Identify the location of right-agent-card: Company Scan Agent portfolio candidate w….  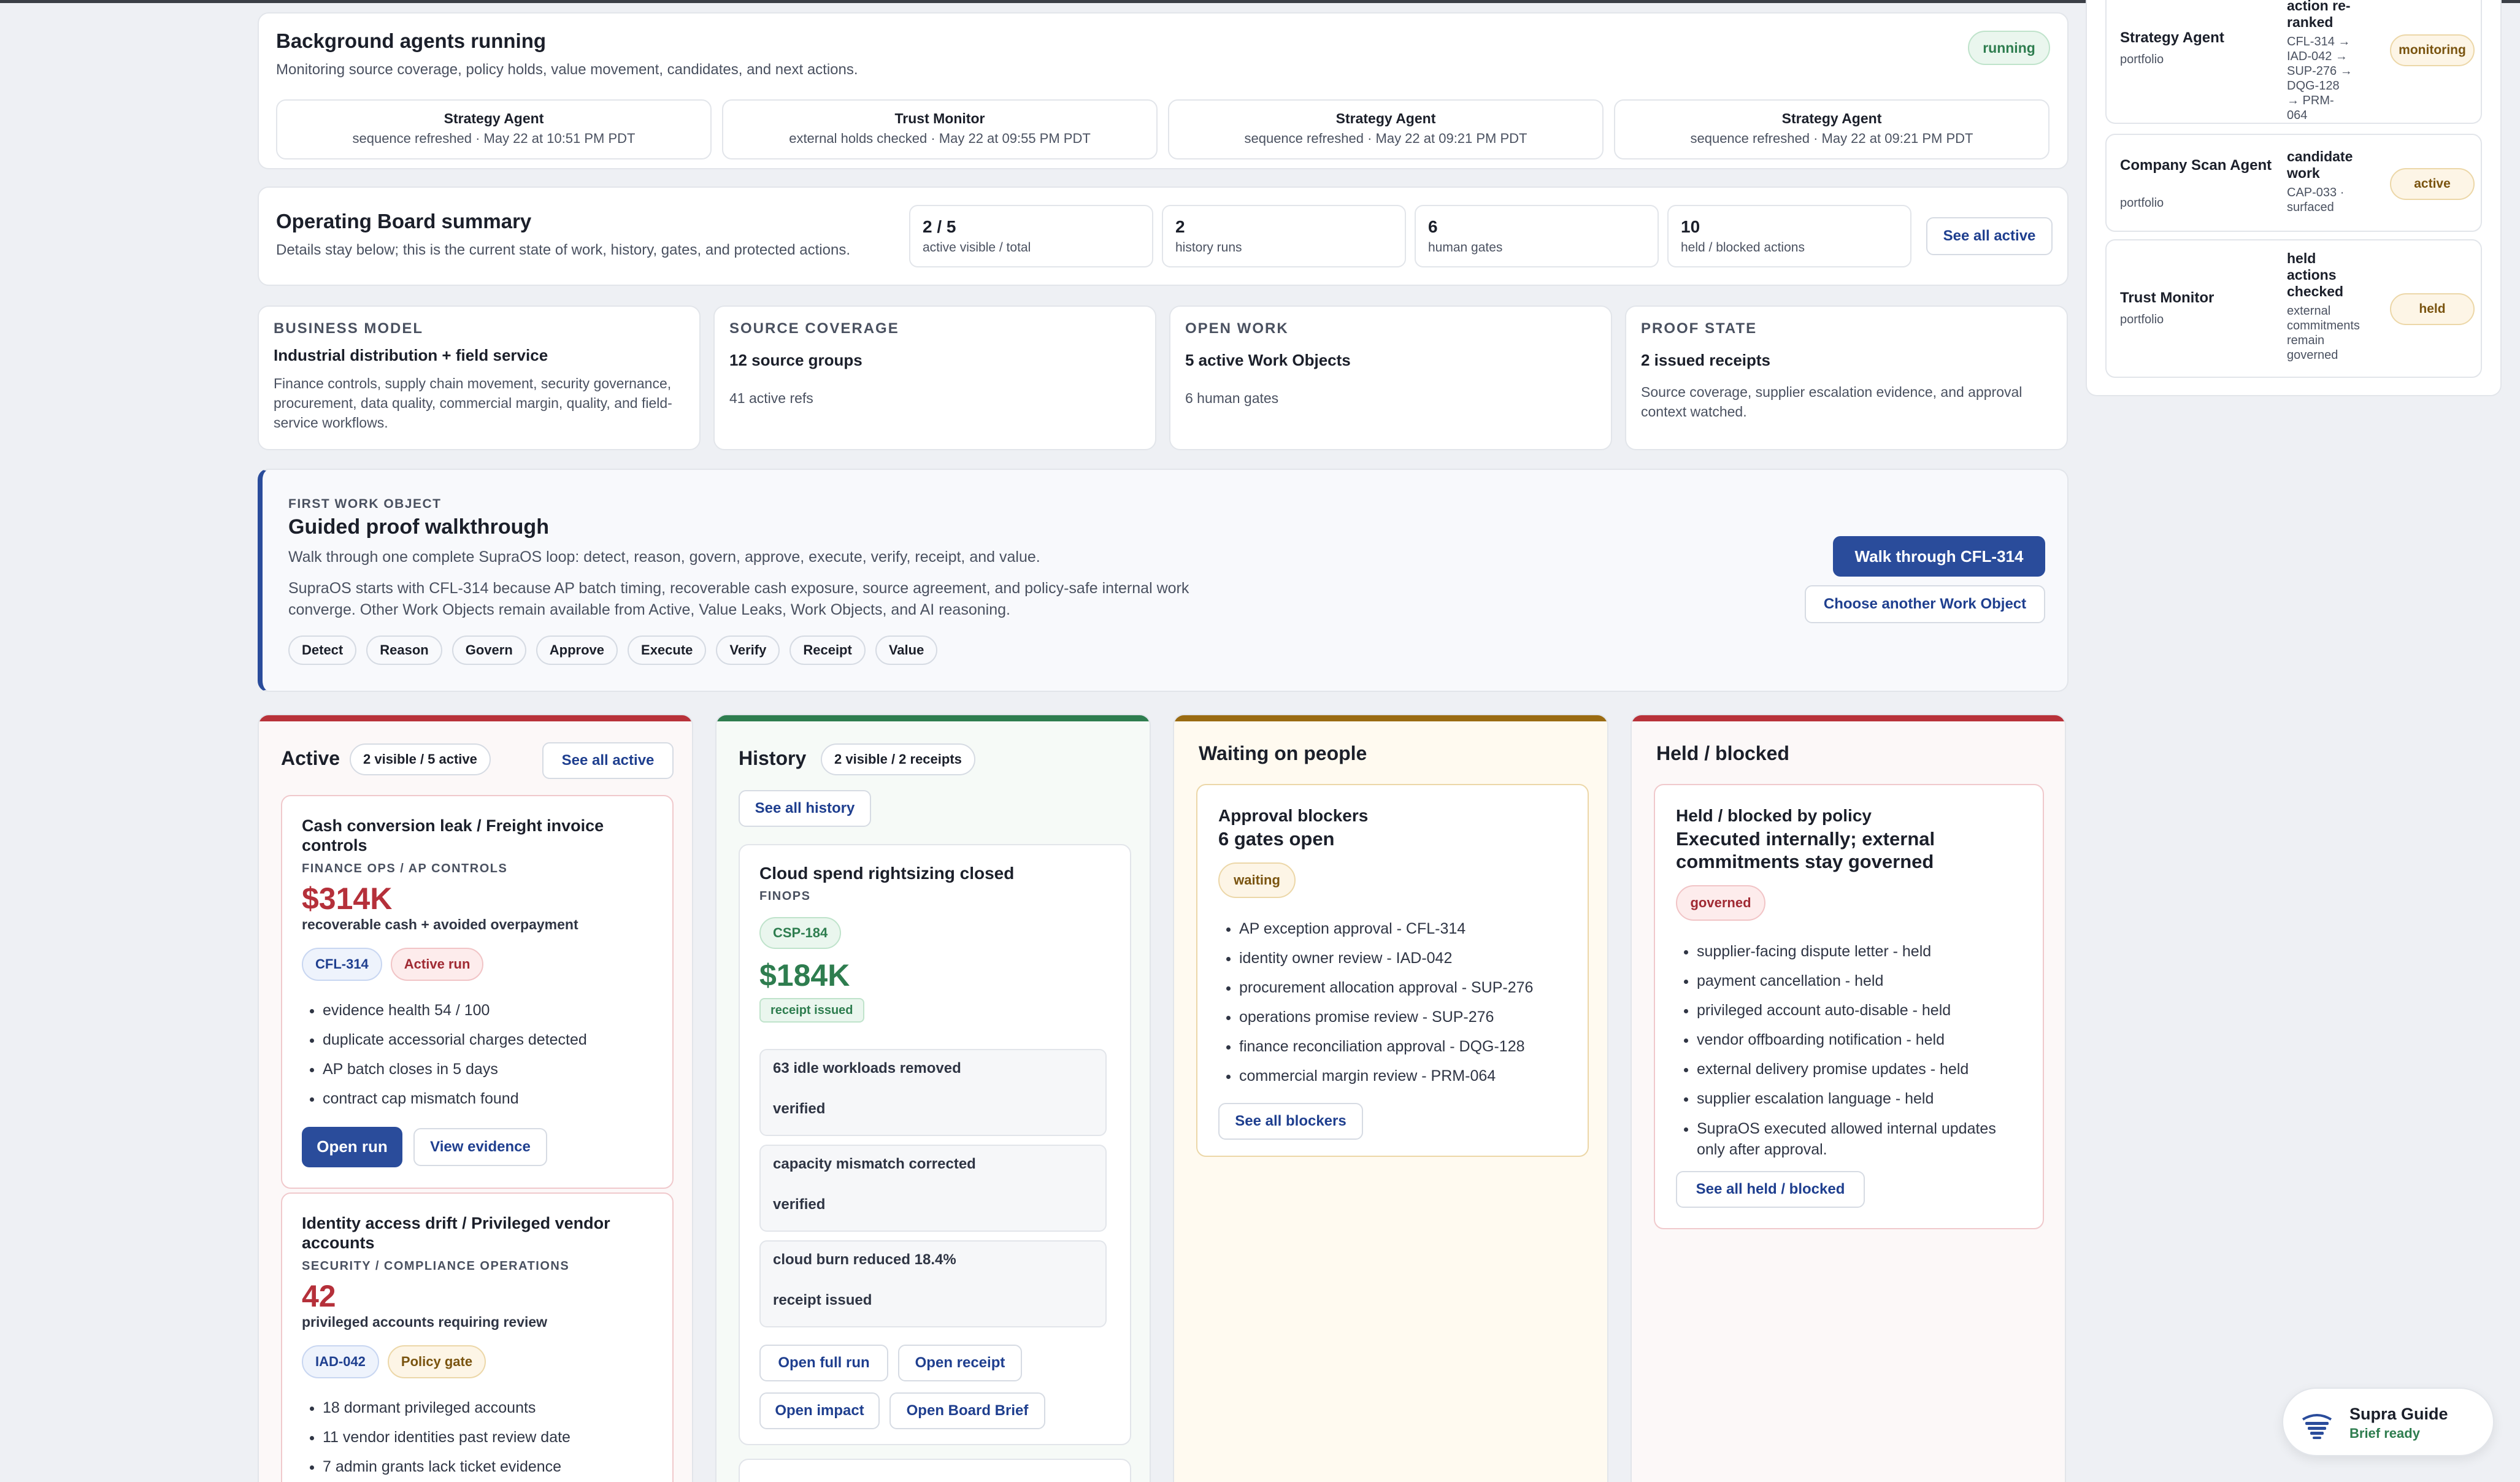
(2293, 183).